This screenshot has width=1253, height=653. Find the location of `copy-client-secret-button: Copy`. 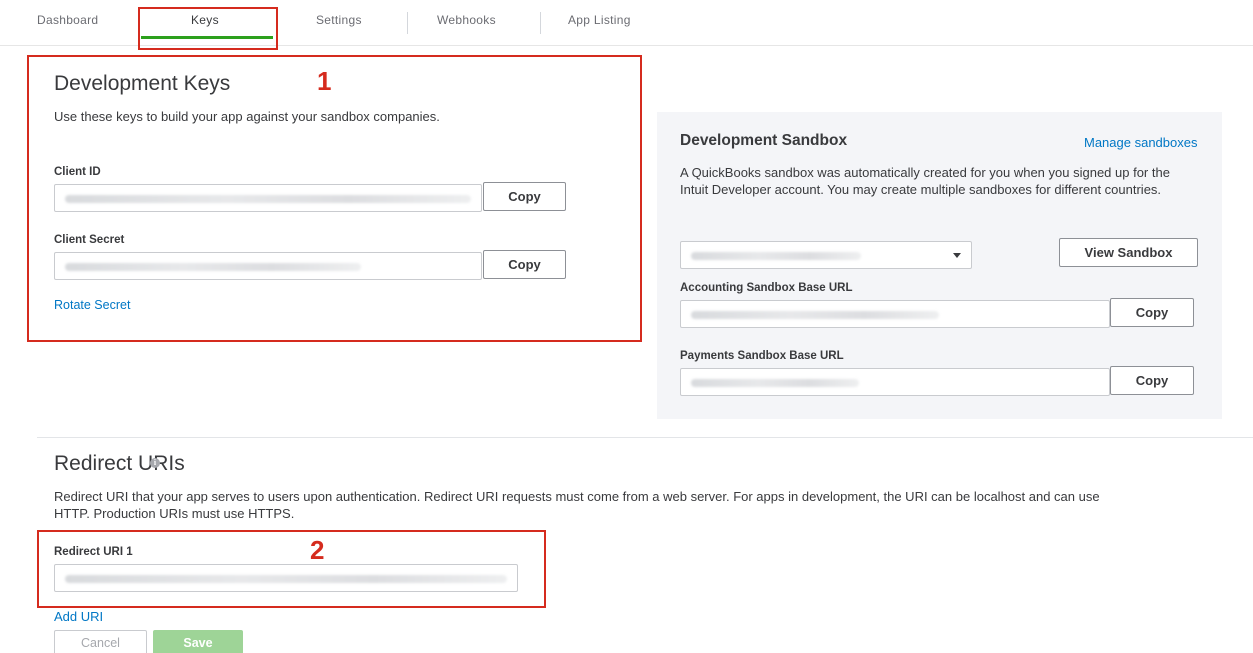

copy-client-secret-button: Copy is located at coordinates (524, 264).